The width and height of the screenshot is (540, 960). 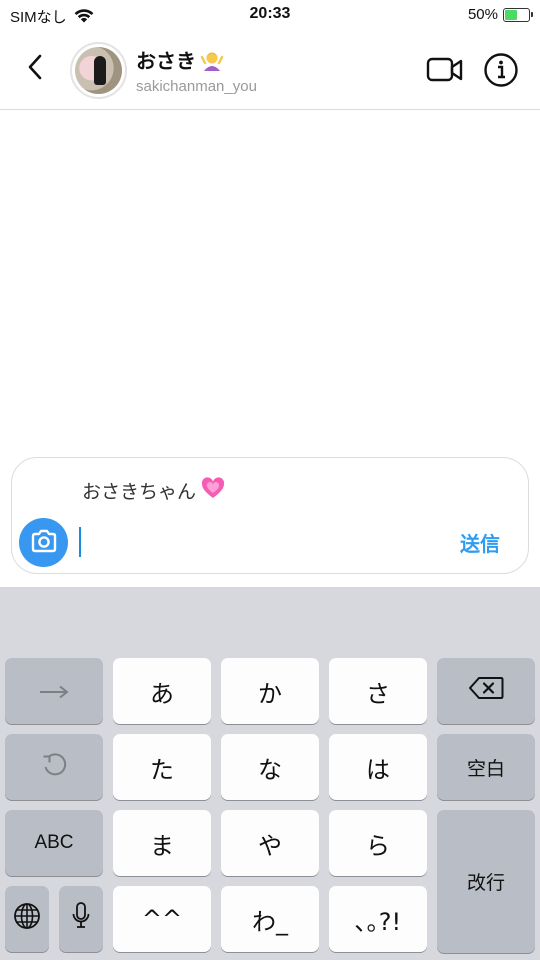 I want to click on delete-key, so click(x=486, y=691).